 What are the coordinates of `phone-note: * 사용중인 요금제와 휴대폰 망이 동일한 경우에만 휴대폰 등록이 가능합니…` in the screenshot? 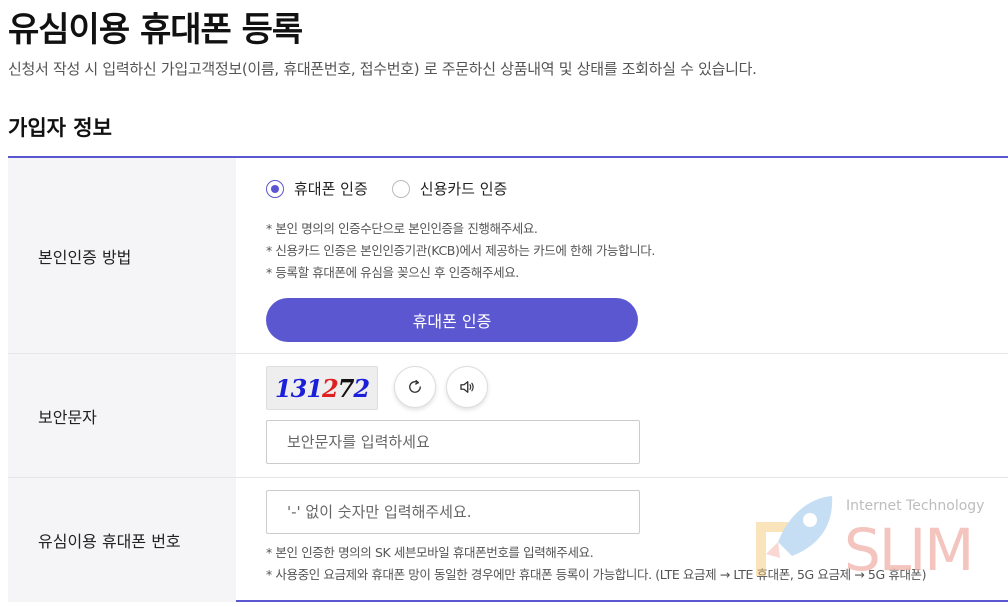 It's located at (596, 574).